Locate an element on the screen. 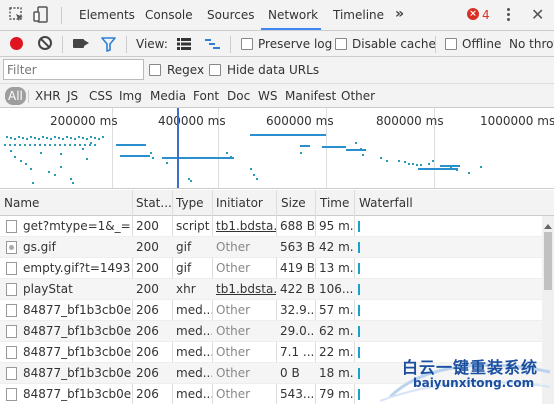 The width and height of the screenshot is (554, 404). type-filter-all: All is located at coordinates (15, 96).